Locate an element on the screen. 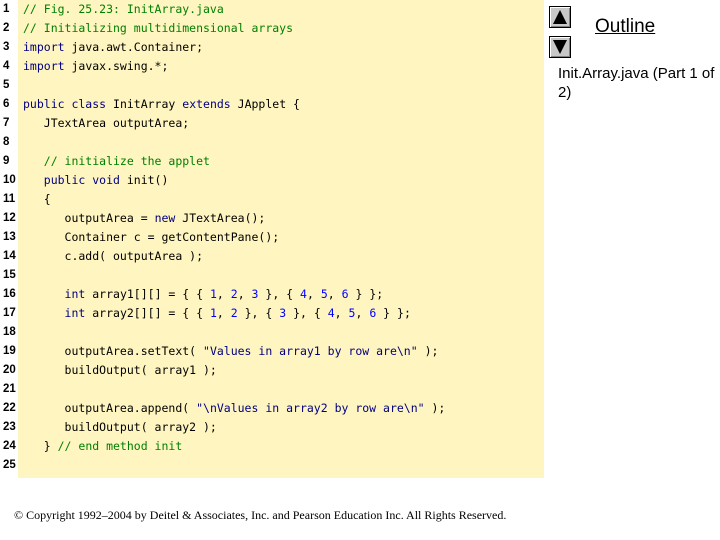 This screenshot has width=720, height=540. line-number: 17 is located at coordinates (9, 313).